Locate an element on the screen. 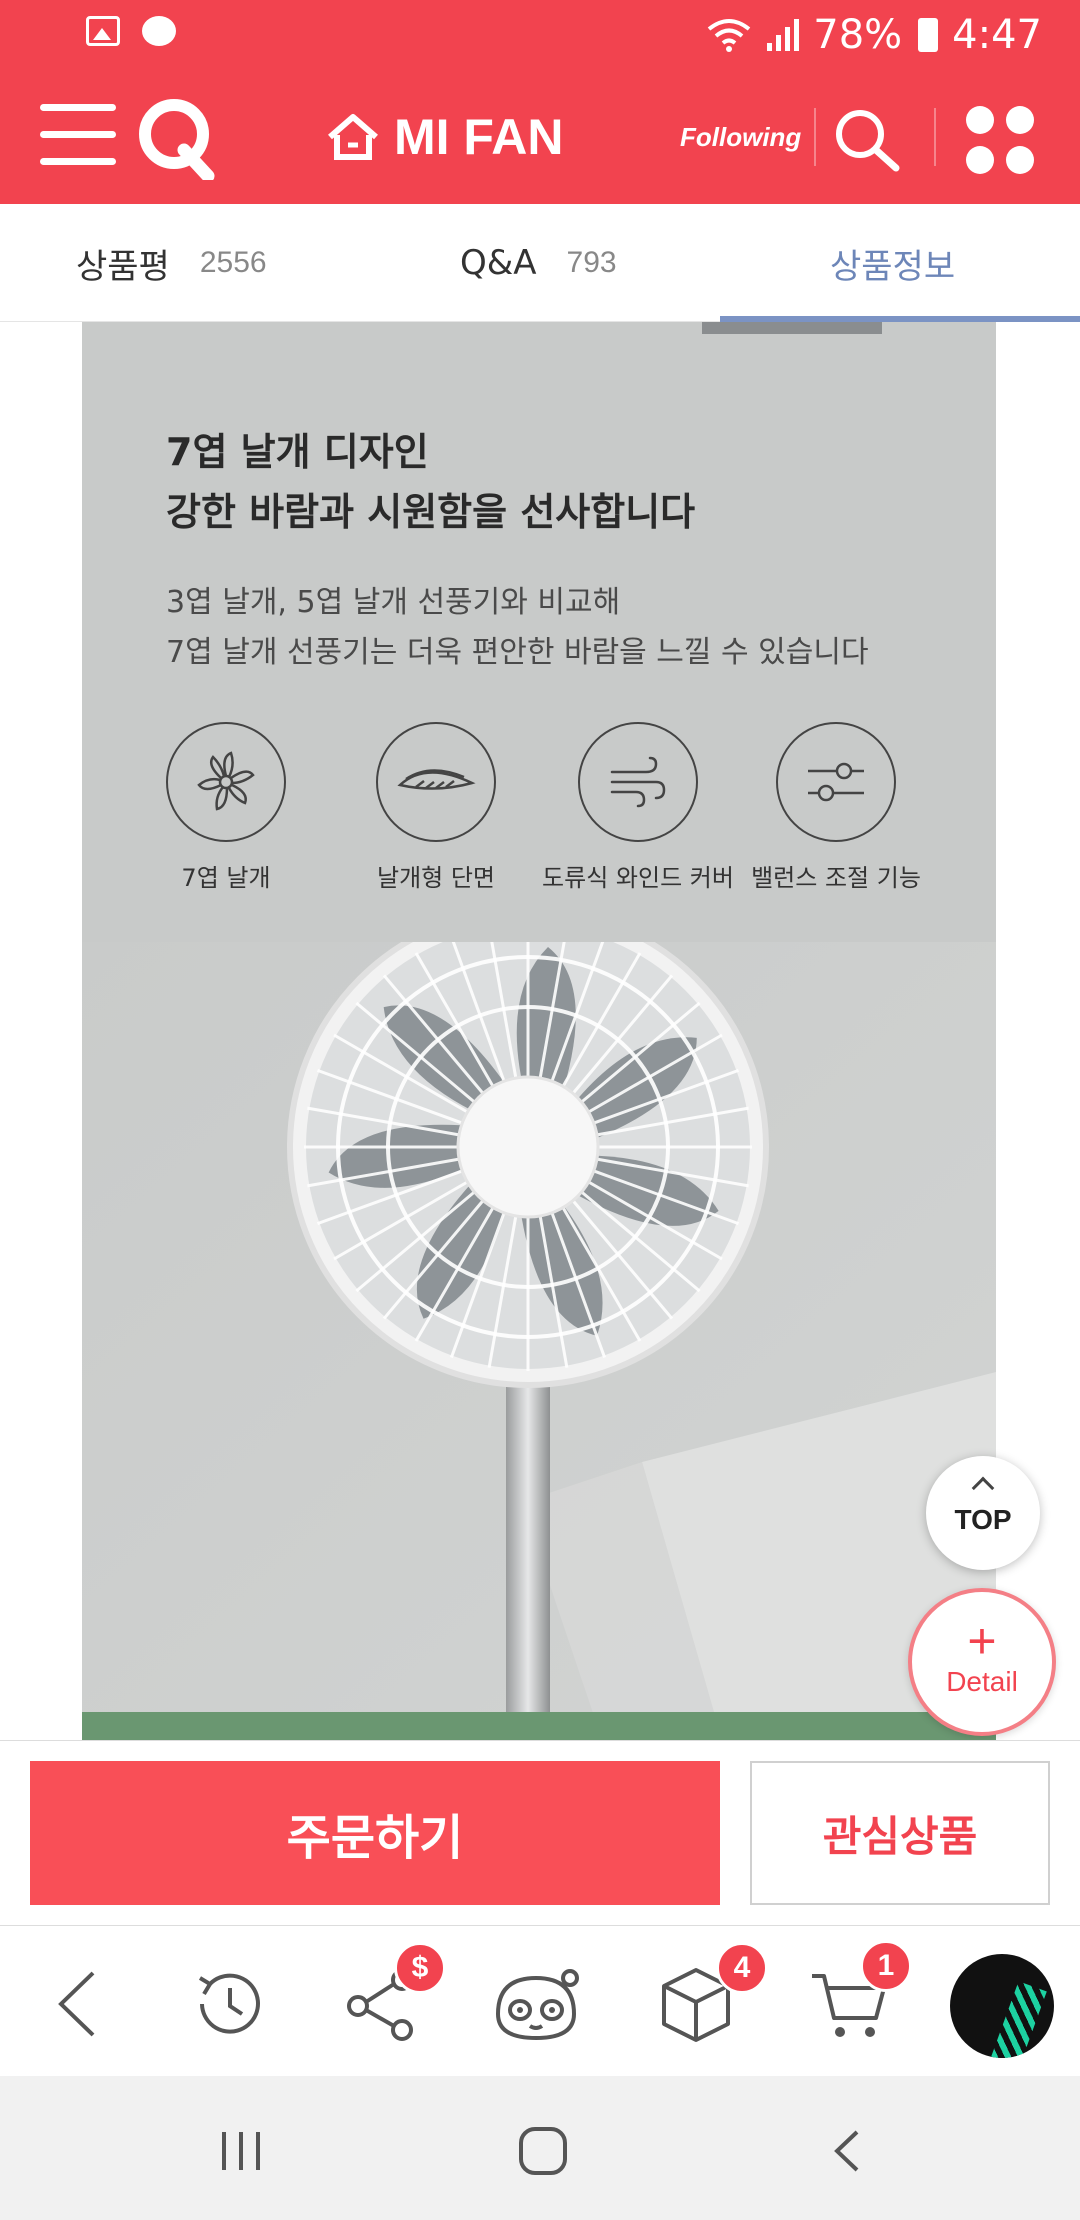  tab-label: Q&A is located at coordinates (498, 263).